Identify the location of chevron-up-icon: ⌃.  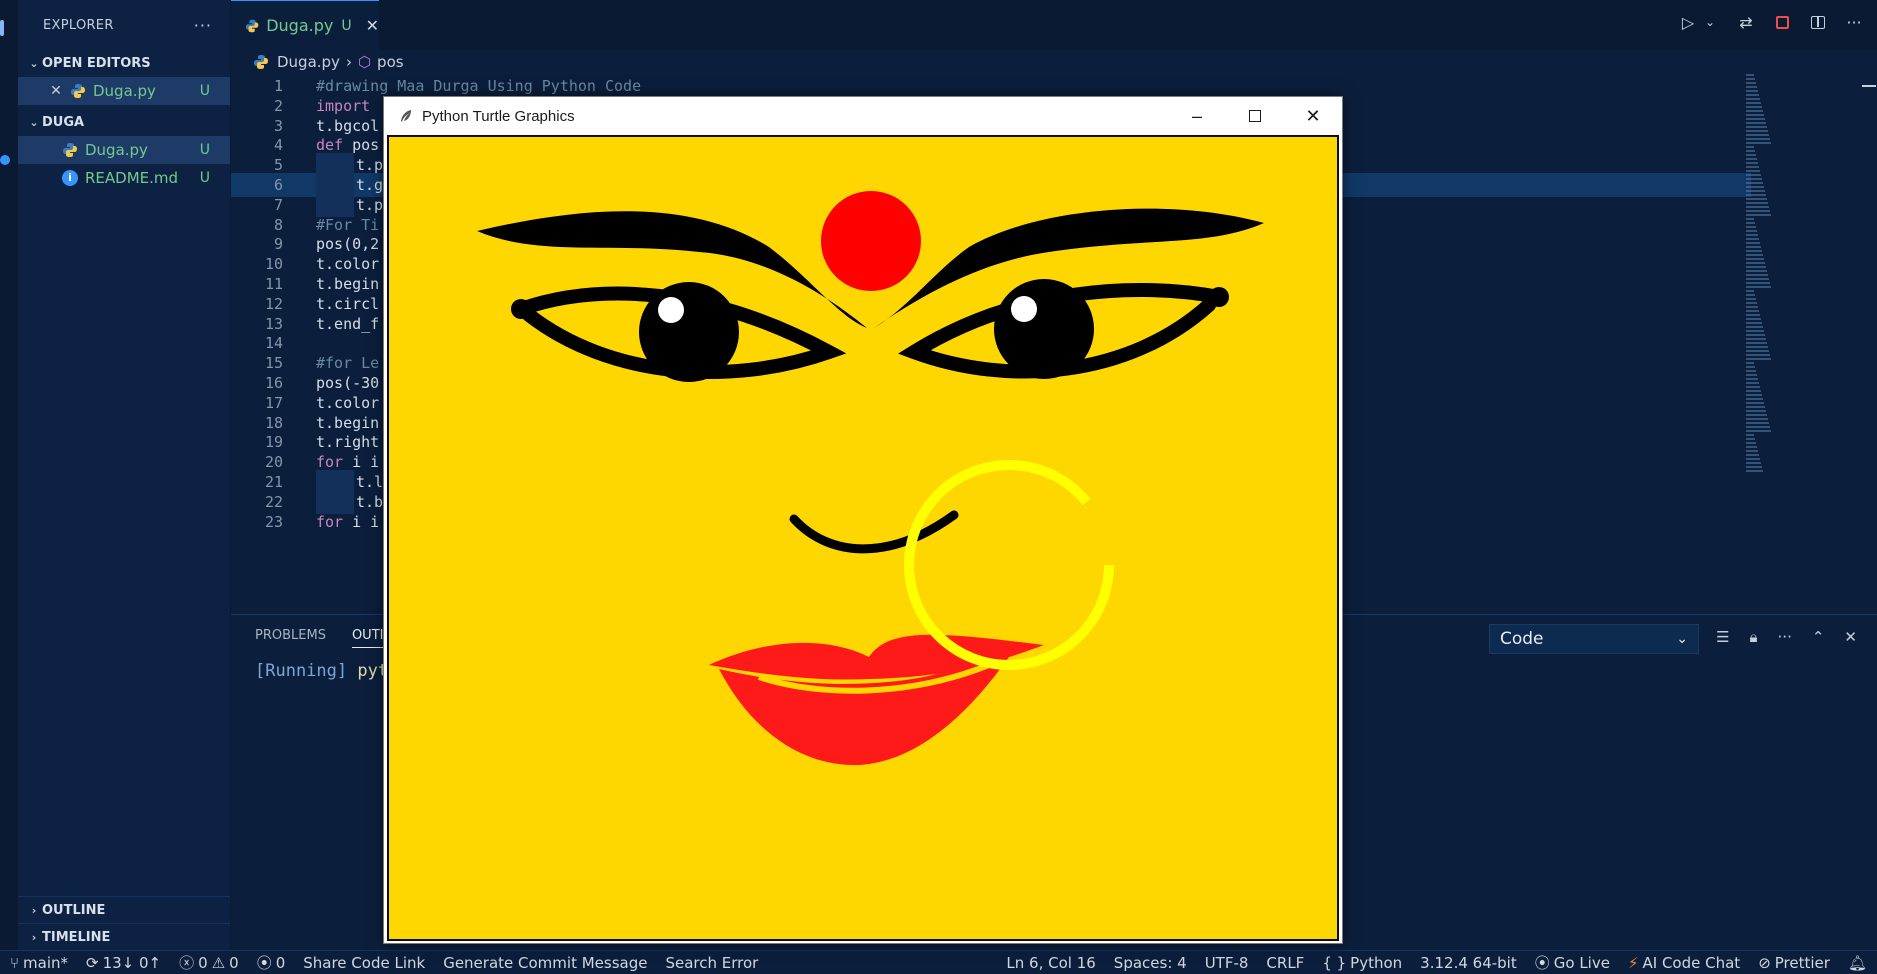
(1818, 637).